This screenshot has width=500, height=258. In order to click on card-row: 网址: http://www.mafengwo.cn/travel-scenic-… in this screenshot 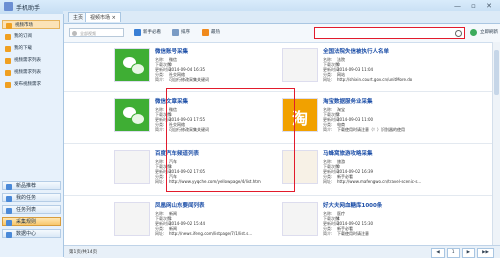, I will do `click(372, 181)`.